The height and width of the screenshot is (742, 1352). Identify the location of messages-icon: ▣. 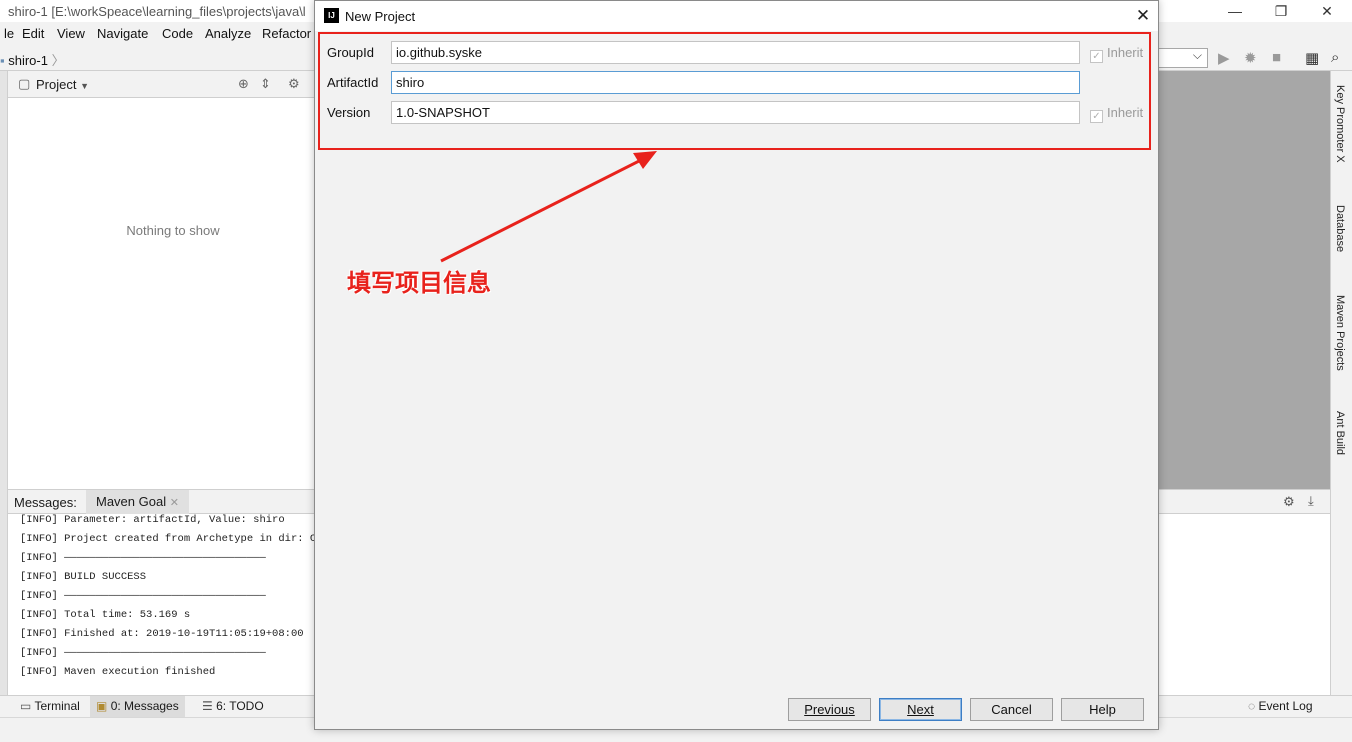
(102, 706).